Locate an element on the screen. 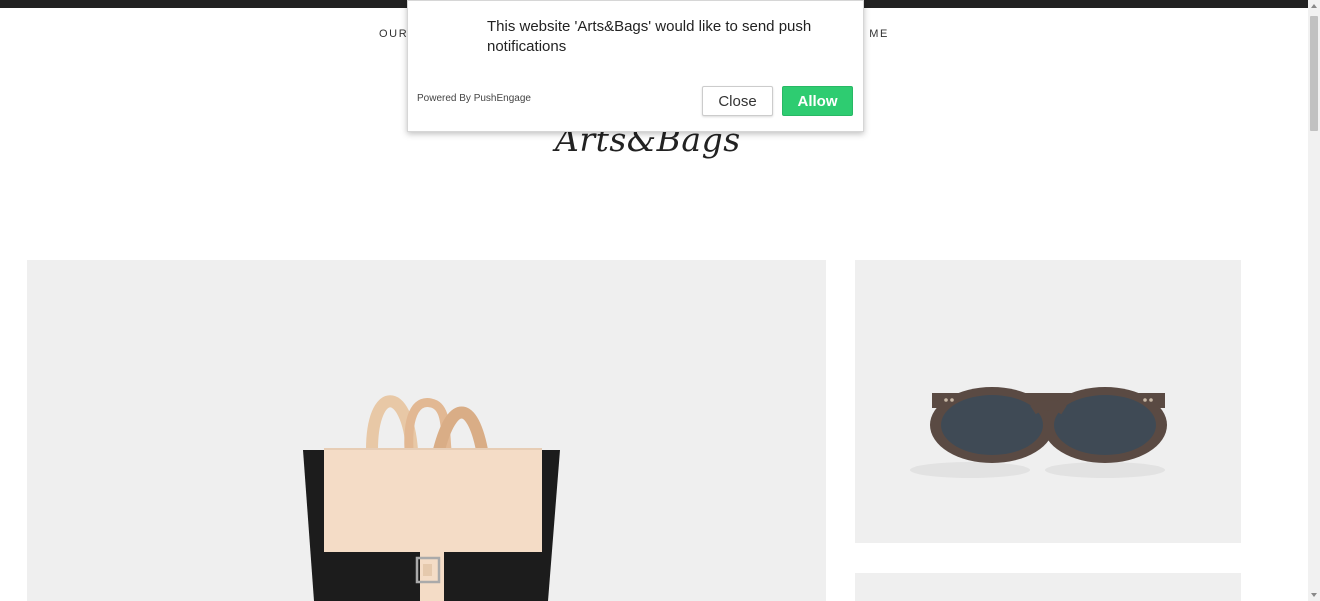 The width and height of the screenshot is (1320, 601). allow-button: Allow is located at coordinates (817, 101).